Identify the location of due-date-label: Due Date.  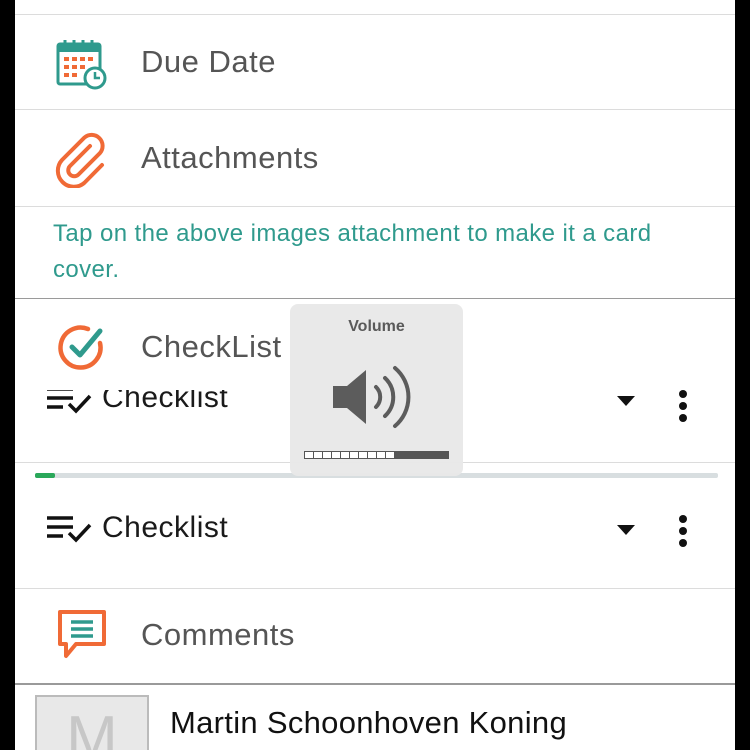
(208, 61).